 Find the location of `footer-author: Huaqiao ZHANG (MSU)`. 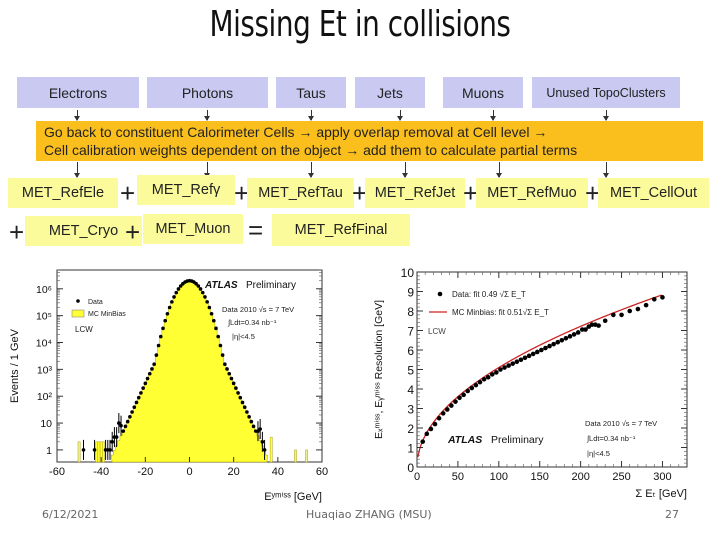

footer-author: Huaqiao ZHANG (MSU) is located at coordinates (369, 514).